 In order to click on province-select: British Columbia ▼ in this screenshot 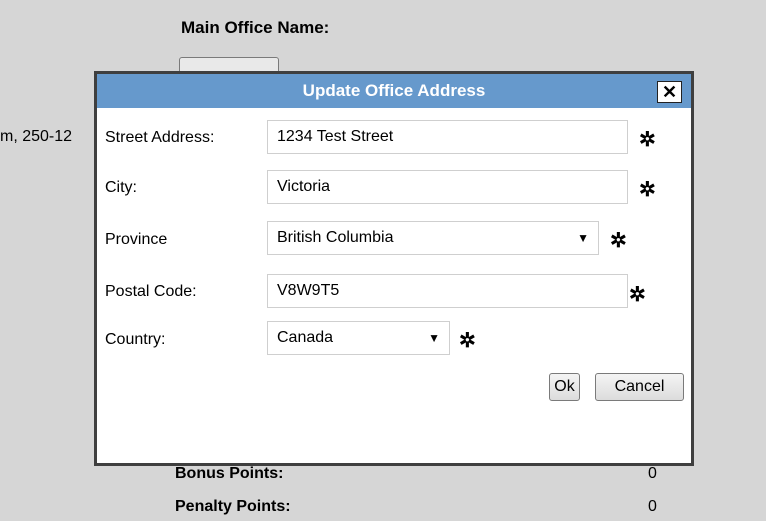, I will do `click(433, 238)`.